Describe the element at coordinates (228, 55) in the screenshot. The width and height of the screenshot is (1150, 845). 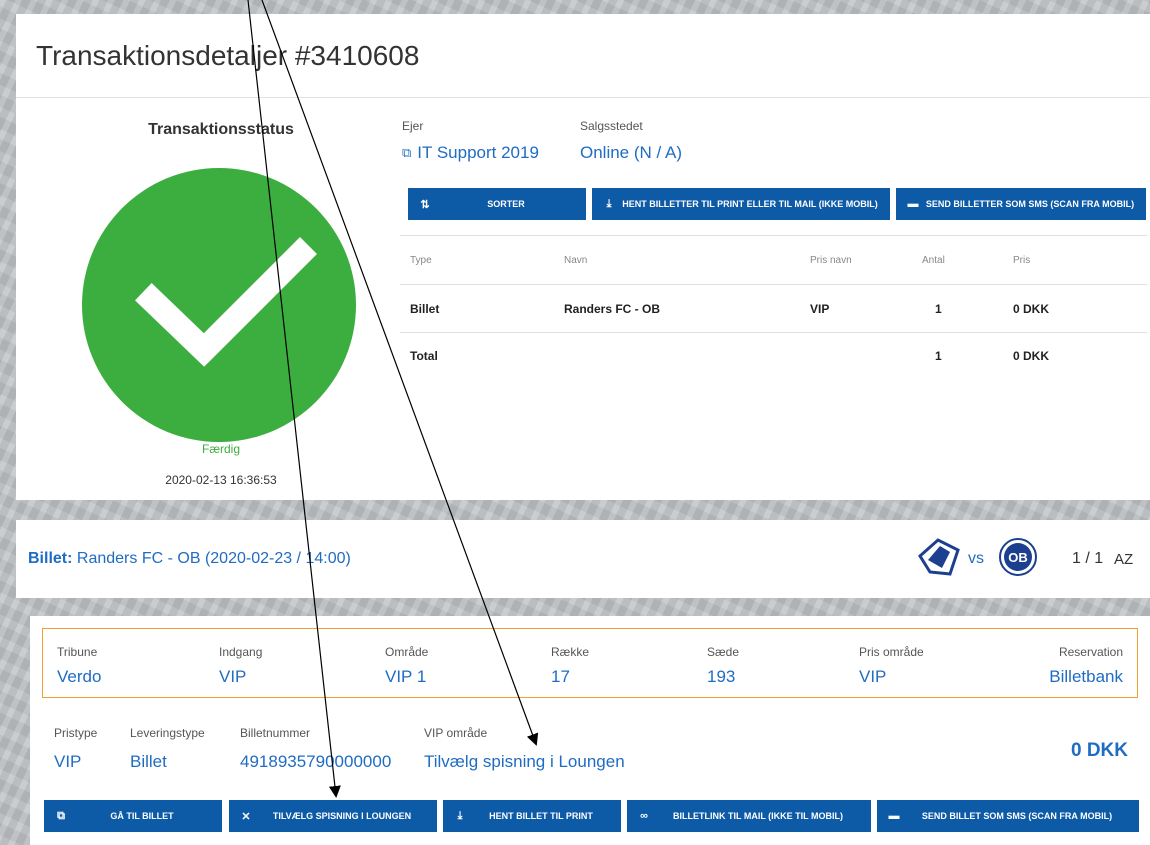
I see `page-title: Transaktionsdetaljer #3410608` at that location.